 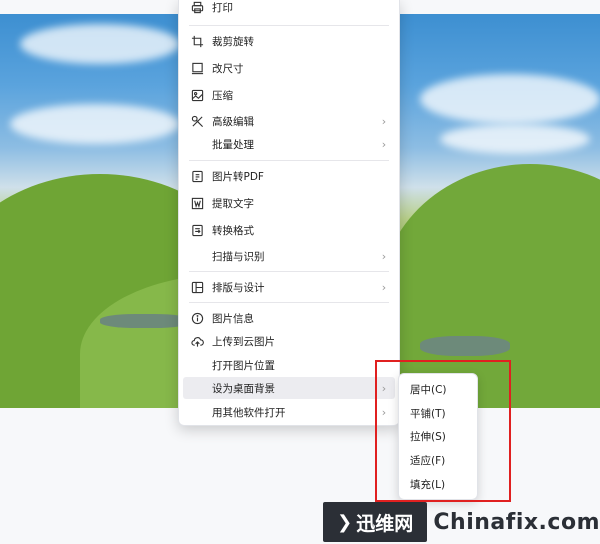 What do you see at coordinates (289, 388) in the screenshot?
I see `menu-item-set-wallpaper: 设为桌面背景 ›` at bounding box center [289, 388].